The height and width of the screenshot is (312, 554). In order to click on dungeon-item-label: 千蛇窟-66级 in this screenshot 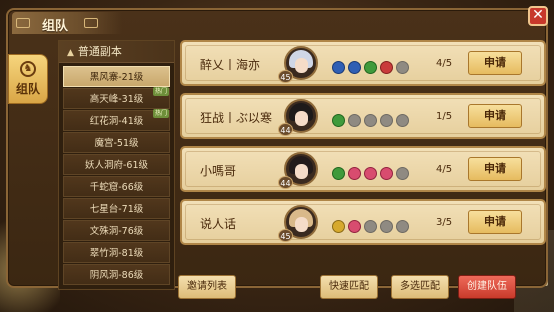, I will do `click(116, 187)`.